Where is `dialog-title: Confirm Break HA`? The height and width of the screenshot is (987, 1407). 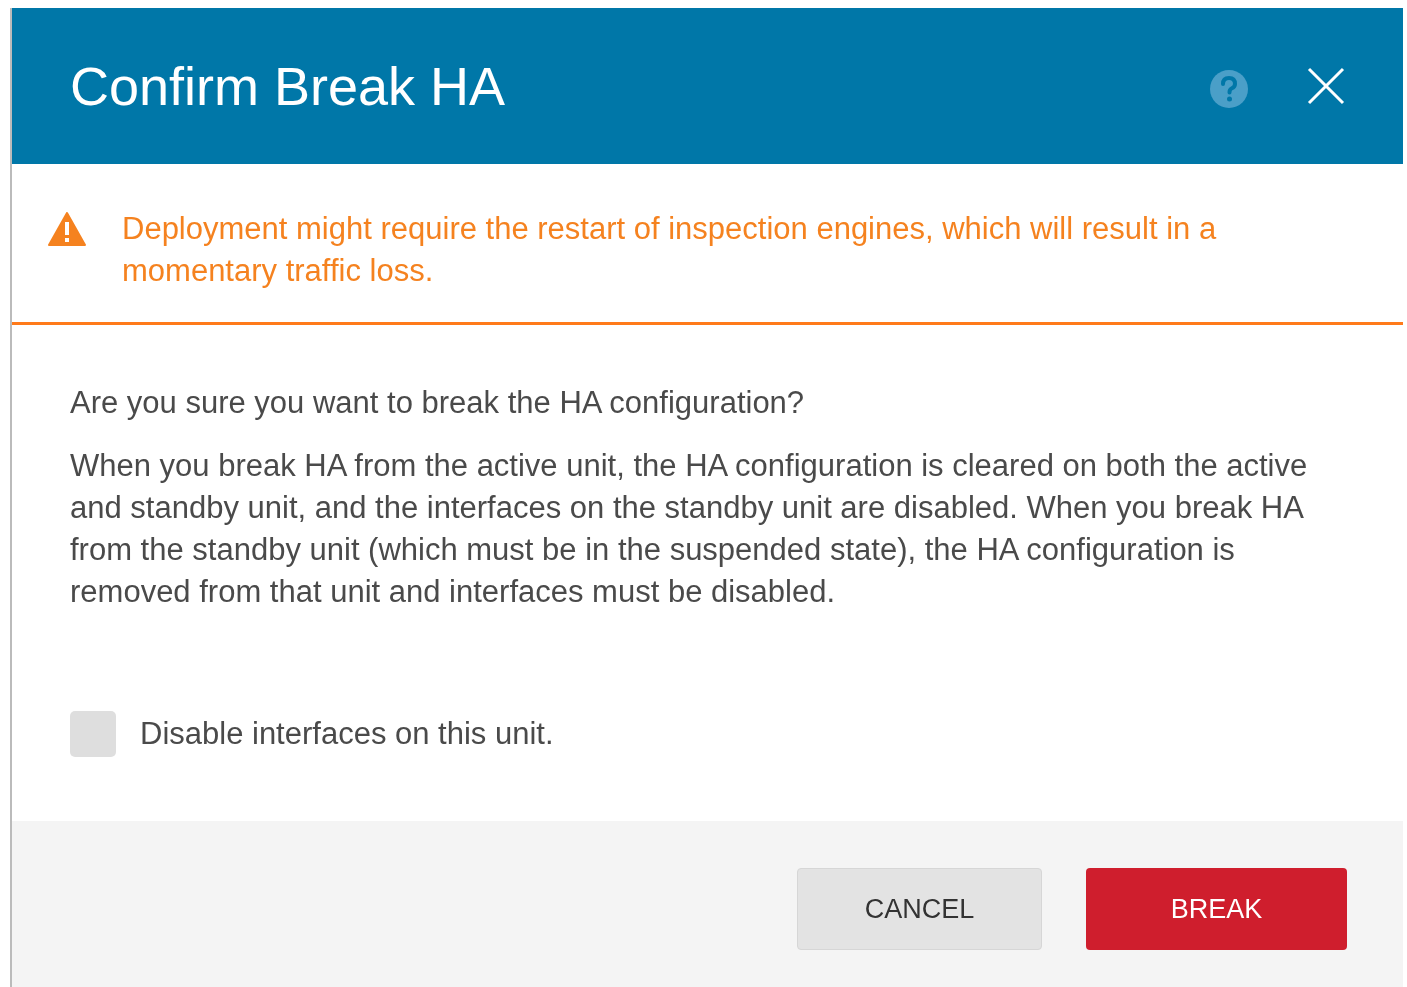 dialog-title: Confirm Break HA is located at coordinates (288, 86).